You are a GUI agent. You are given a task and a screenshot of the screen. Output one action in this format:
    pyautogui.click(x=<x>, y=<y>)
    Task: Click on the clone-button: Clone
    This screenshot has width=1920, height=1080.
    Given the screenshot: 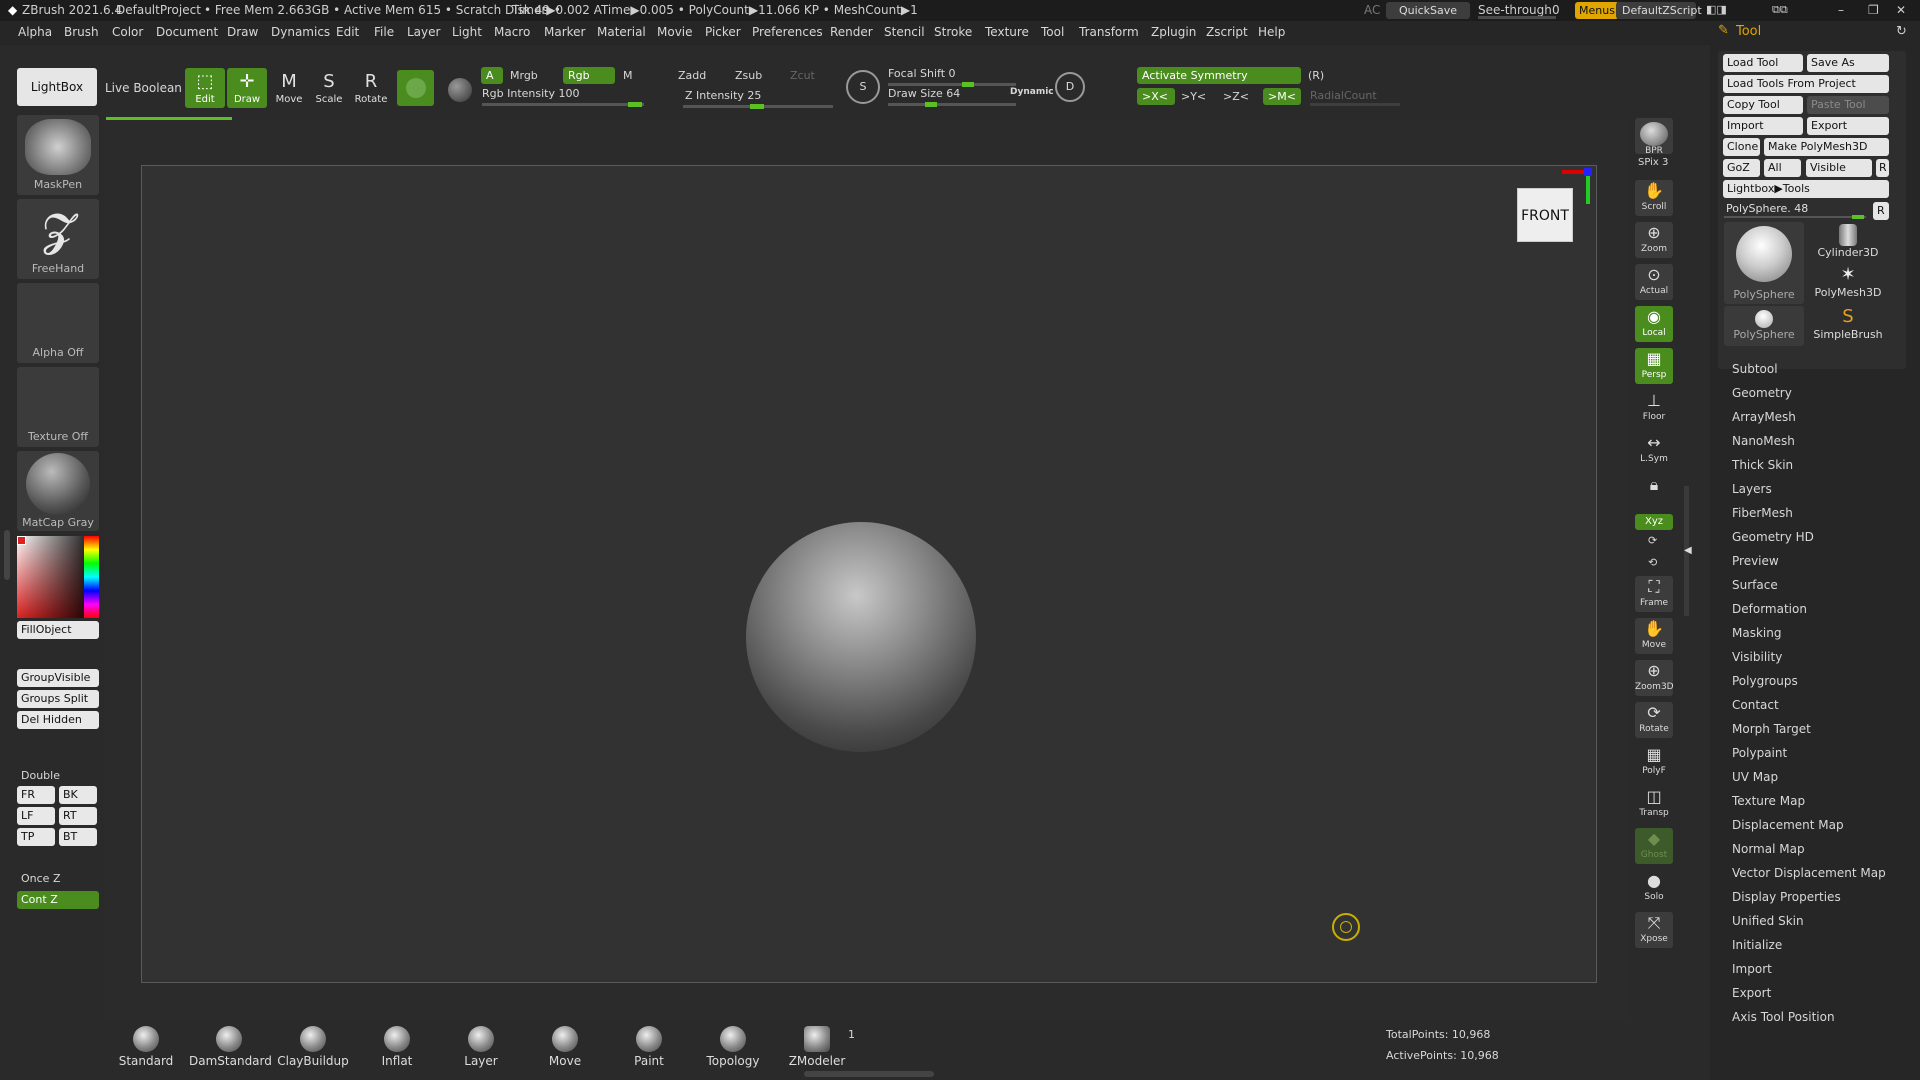 What is the action you would take?
    pyautogui.click(x=1741, y=147)
    